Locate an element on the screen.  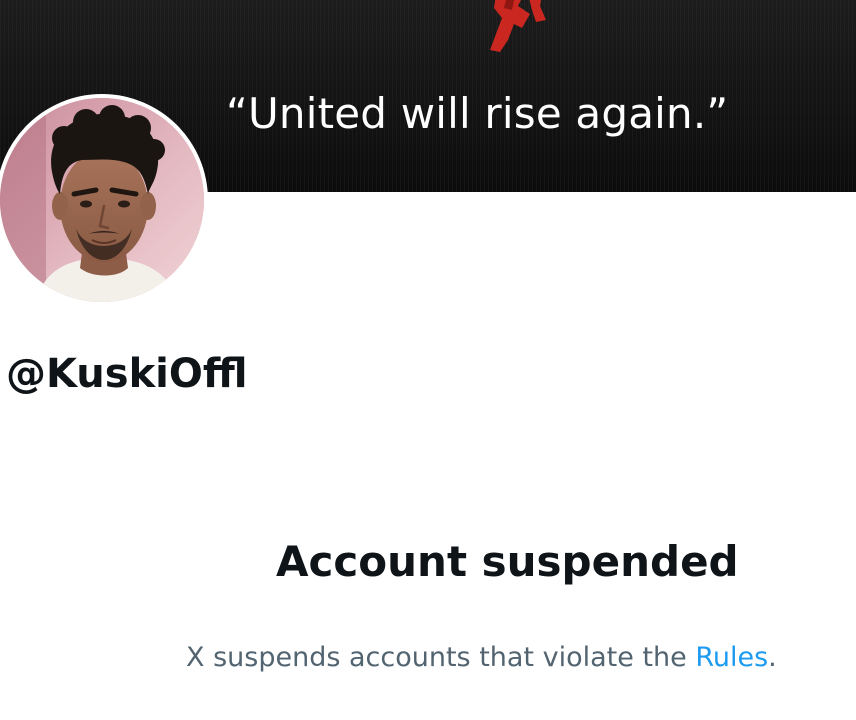
avatar is located at coordinates (102, 200).